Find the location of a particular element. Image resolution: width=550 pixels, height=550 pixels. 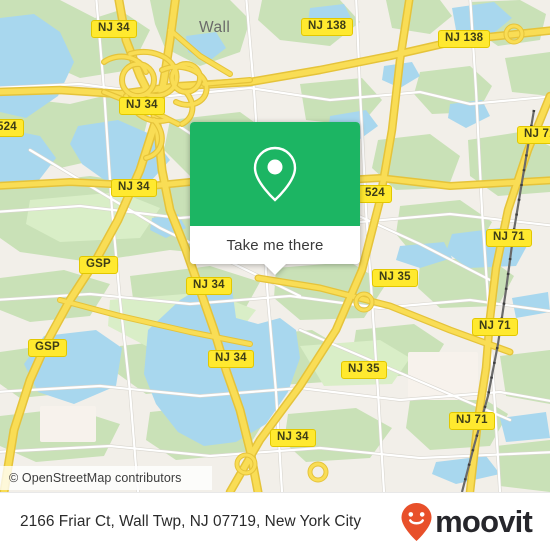

moovit-wordmark: moovit is located at coordinates (484, 521).